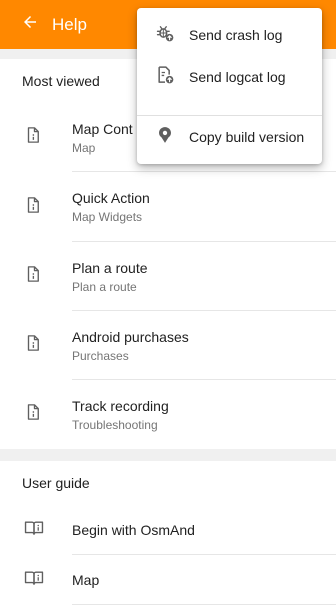 The width and height of the screenshot is (336, 612). I want to click on menu-item-copy-build-version: Copy build version, so click(229, 137).